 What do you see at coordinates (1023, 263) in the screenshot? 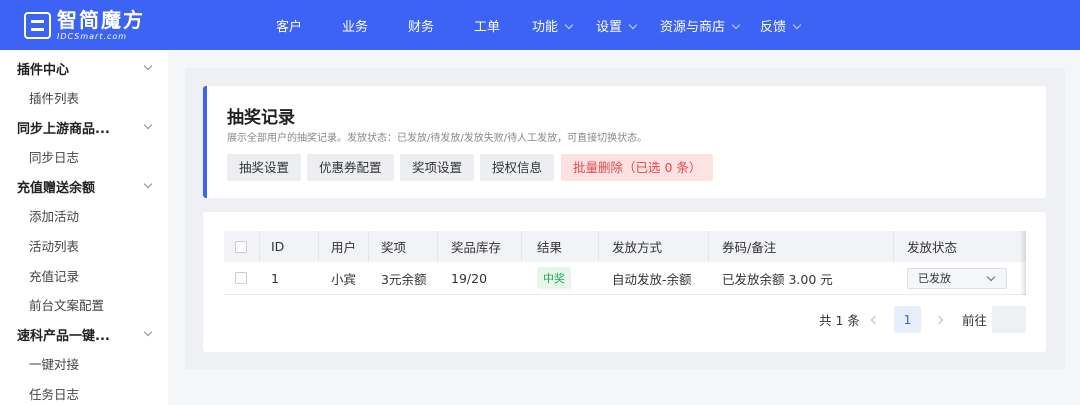
I see `fixed-column-shadow` at bounding box center [1023, 263].